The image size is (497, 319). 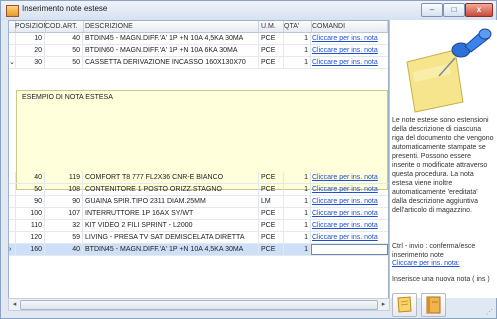 I want to click on add-note-icon, so click(x=404, y=304).